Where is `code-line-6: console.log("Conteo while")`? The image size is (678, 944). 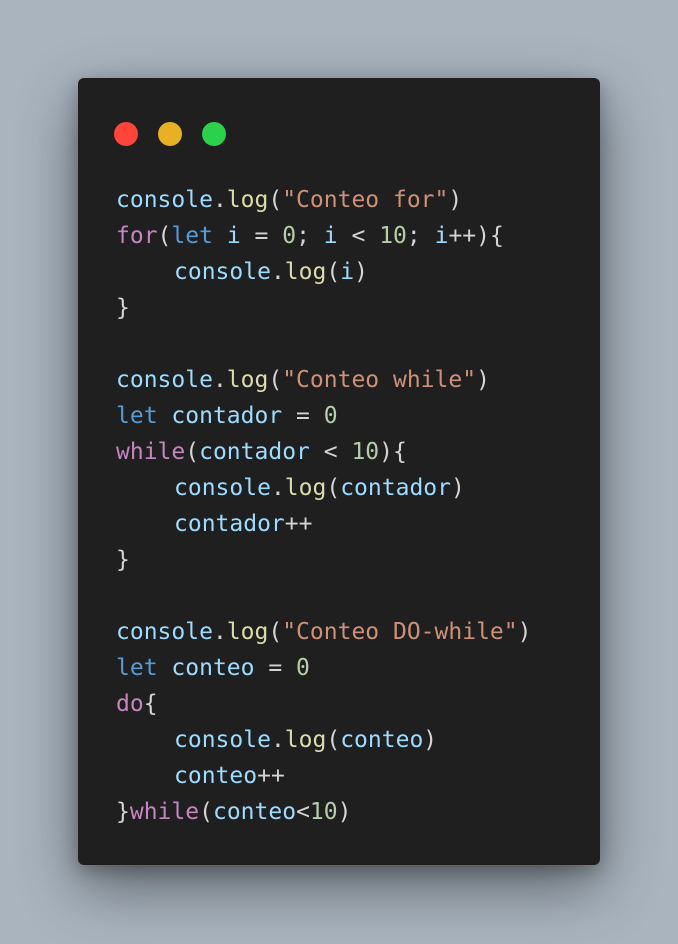 code-line-6: console.log("Conteo while") is located at coordinates (303, 380).